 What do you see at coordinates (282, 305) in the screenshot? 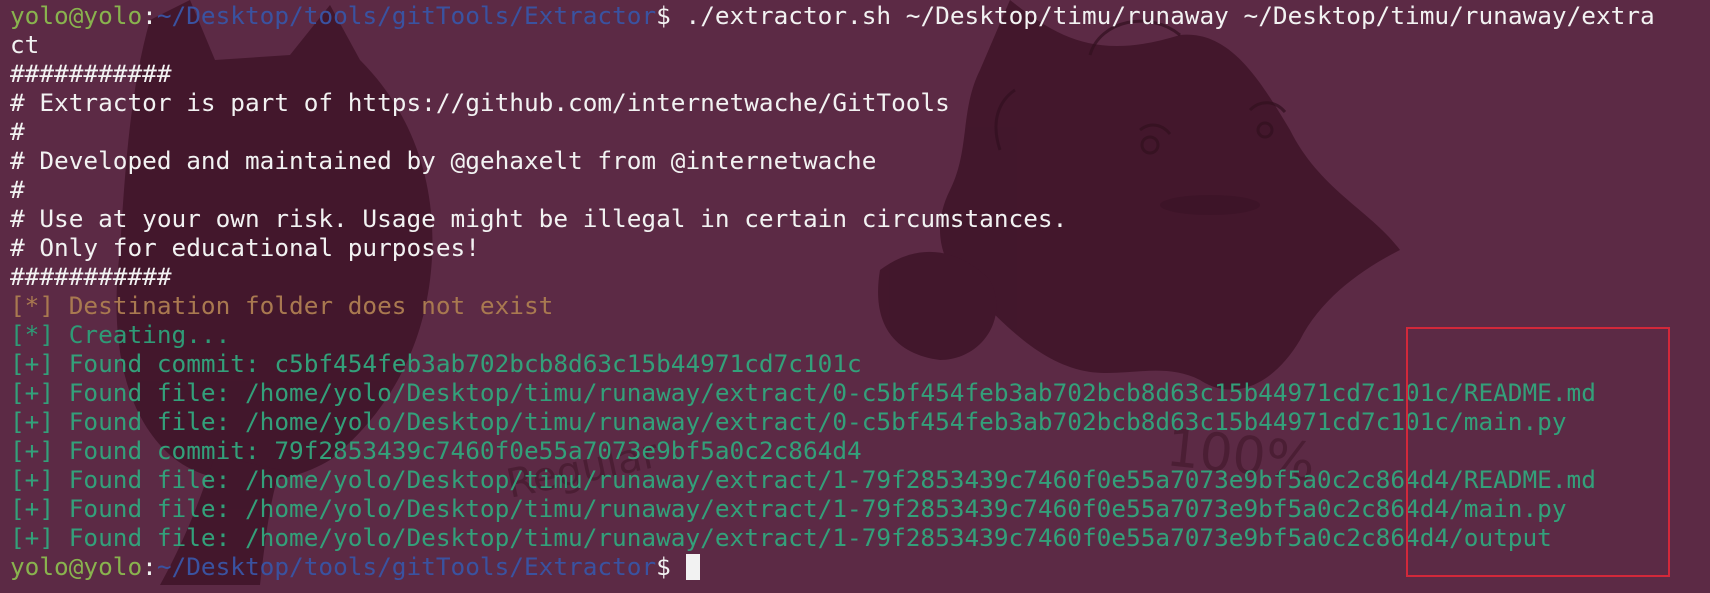
I see `status-line-warning: [*] Destination folder does not exist` at bounding box center [282, 305].